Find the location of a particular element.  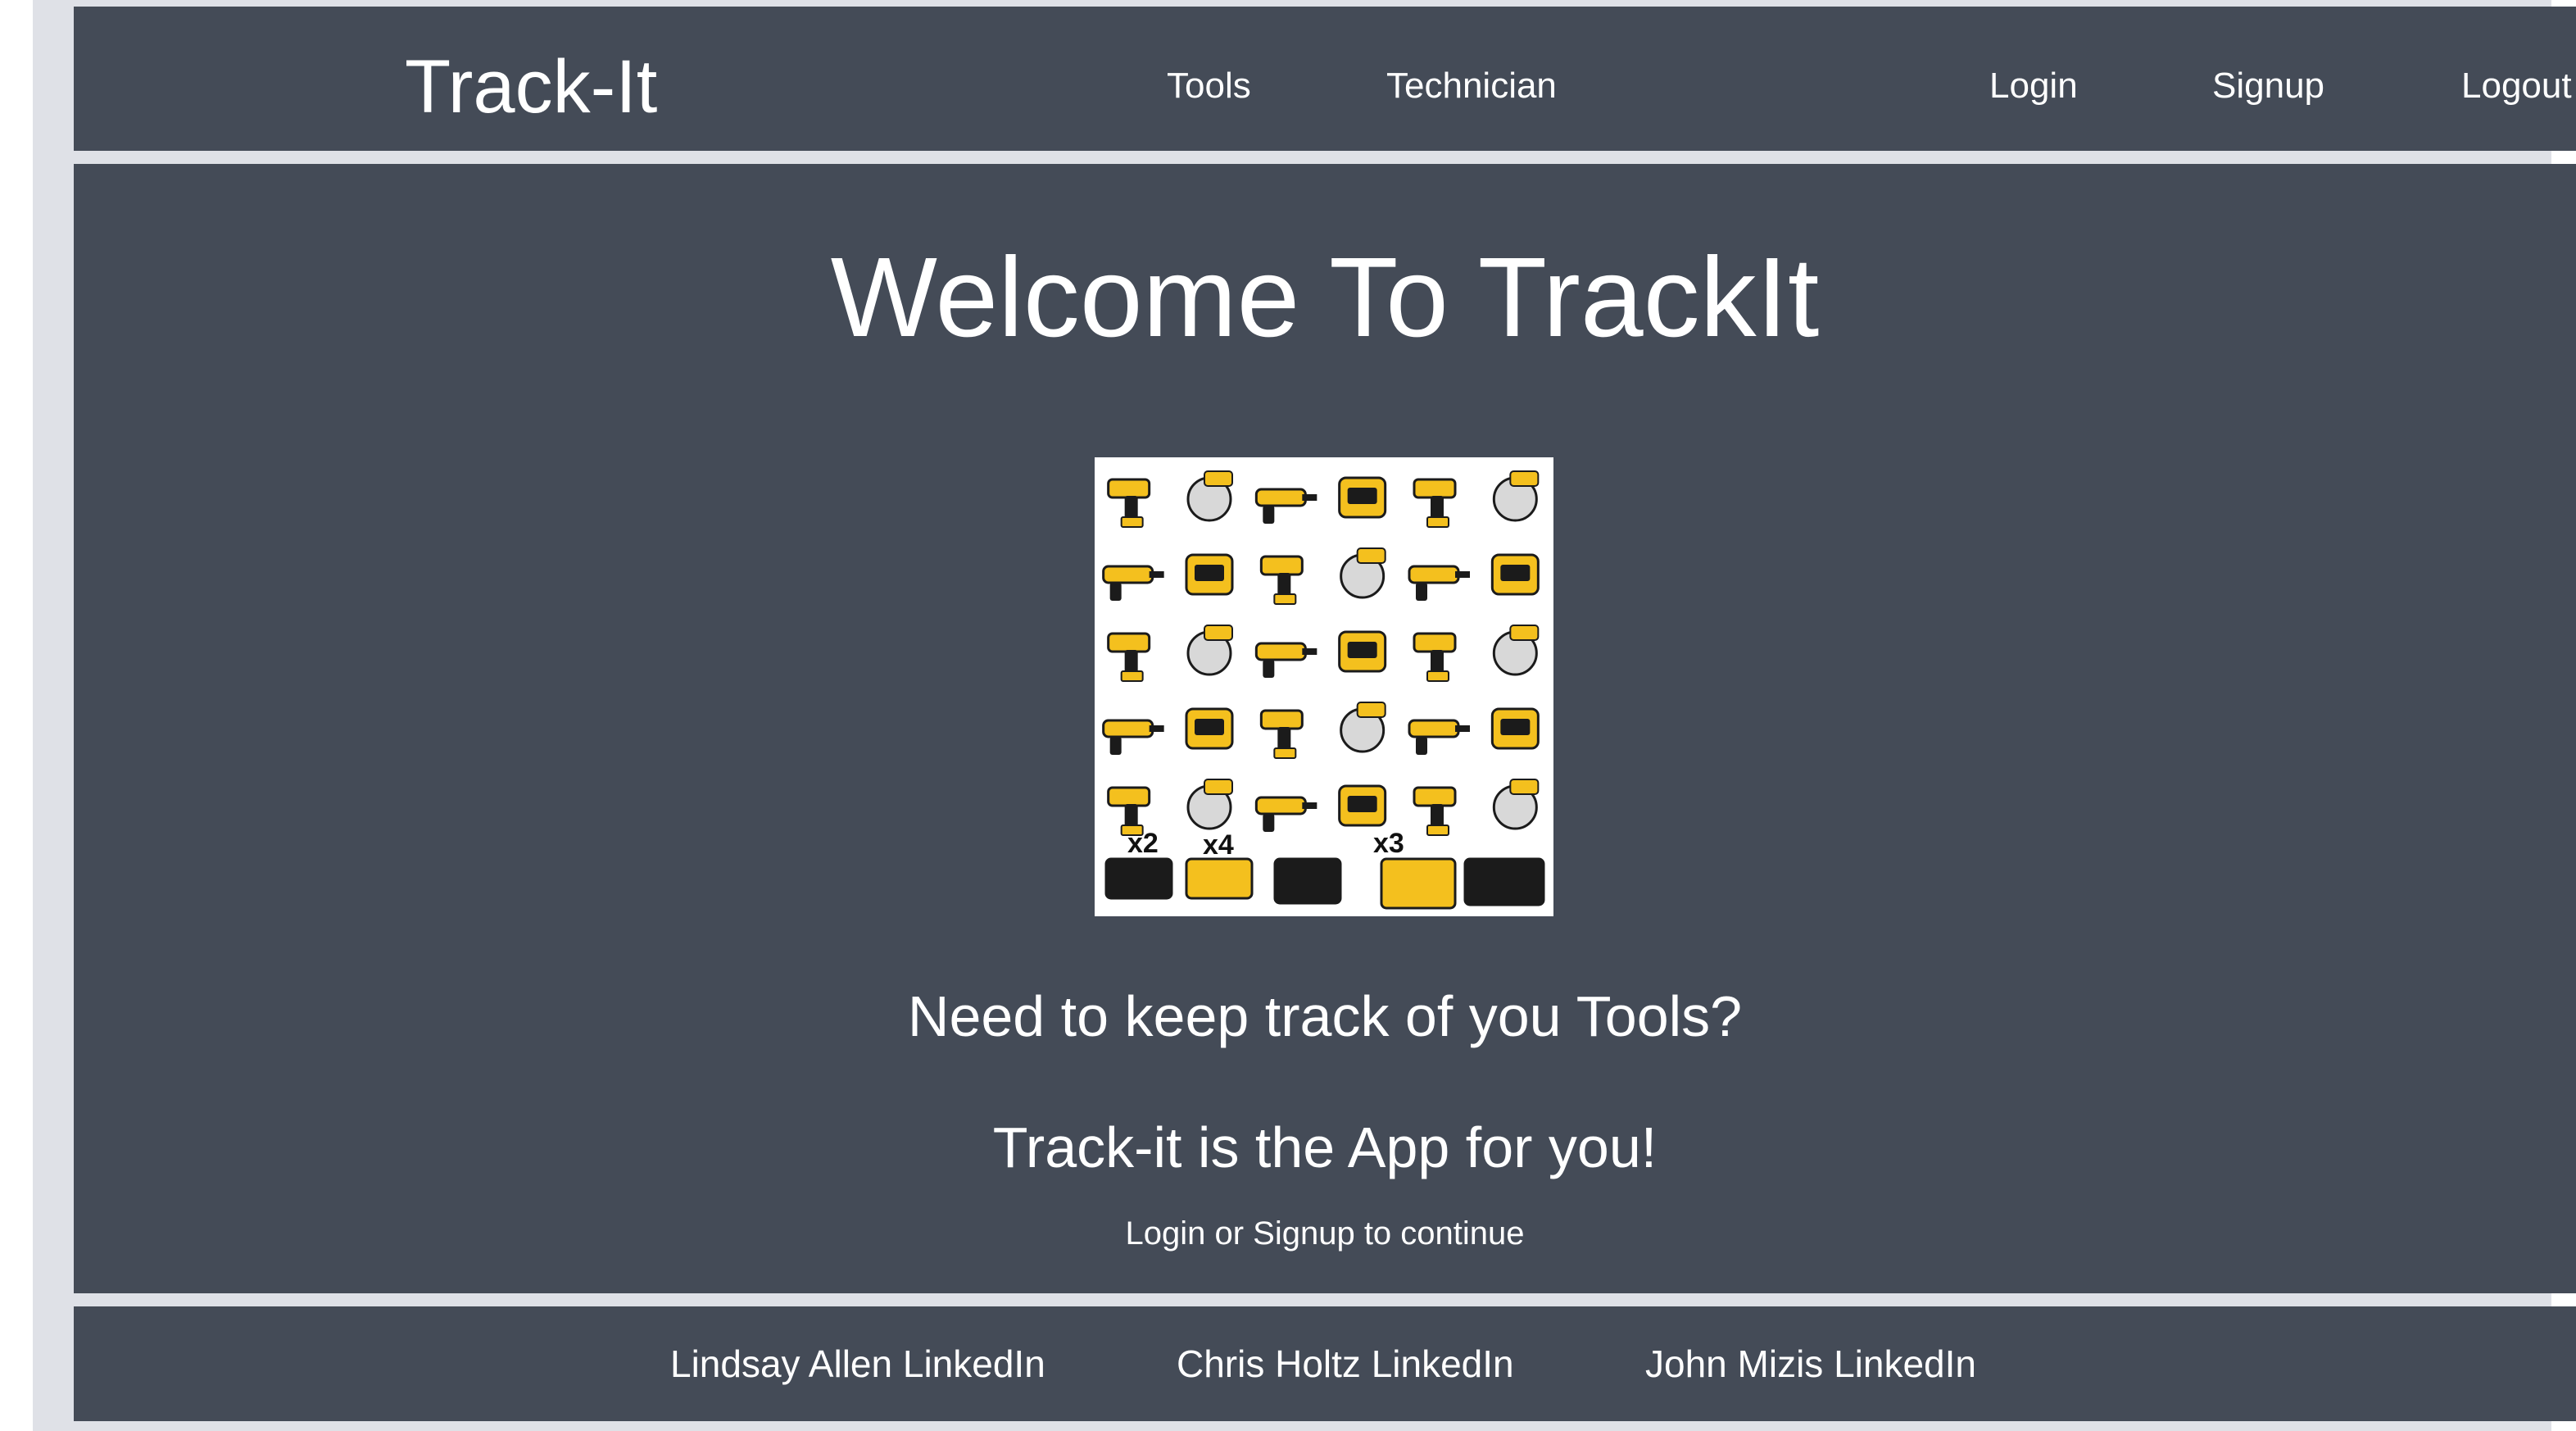

power-tools-illustration: x2 x4 x3 is located at coordinates (1324, 686).